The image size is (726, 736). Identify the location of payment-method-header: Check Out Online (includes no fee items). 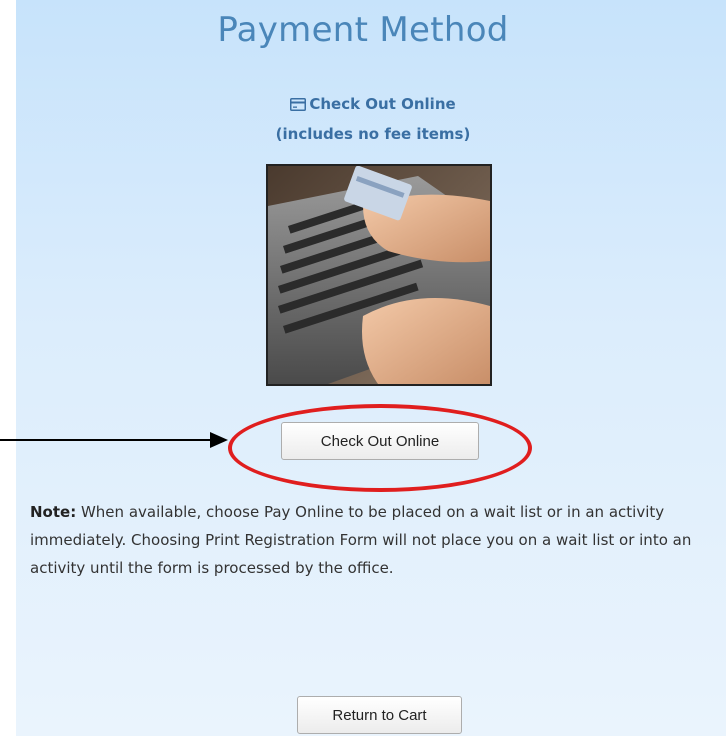
(363, 119).